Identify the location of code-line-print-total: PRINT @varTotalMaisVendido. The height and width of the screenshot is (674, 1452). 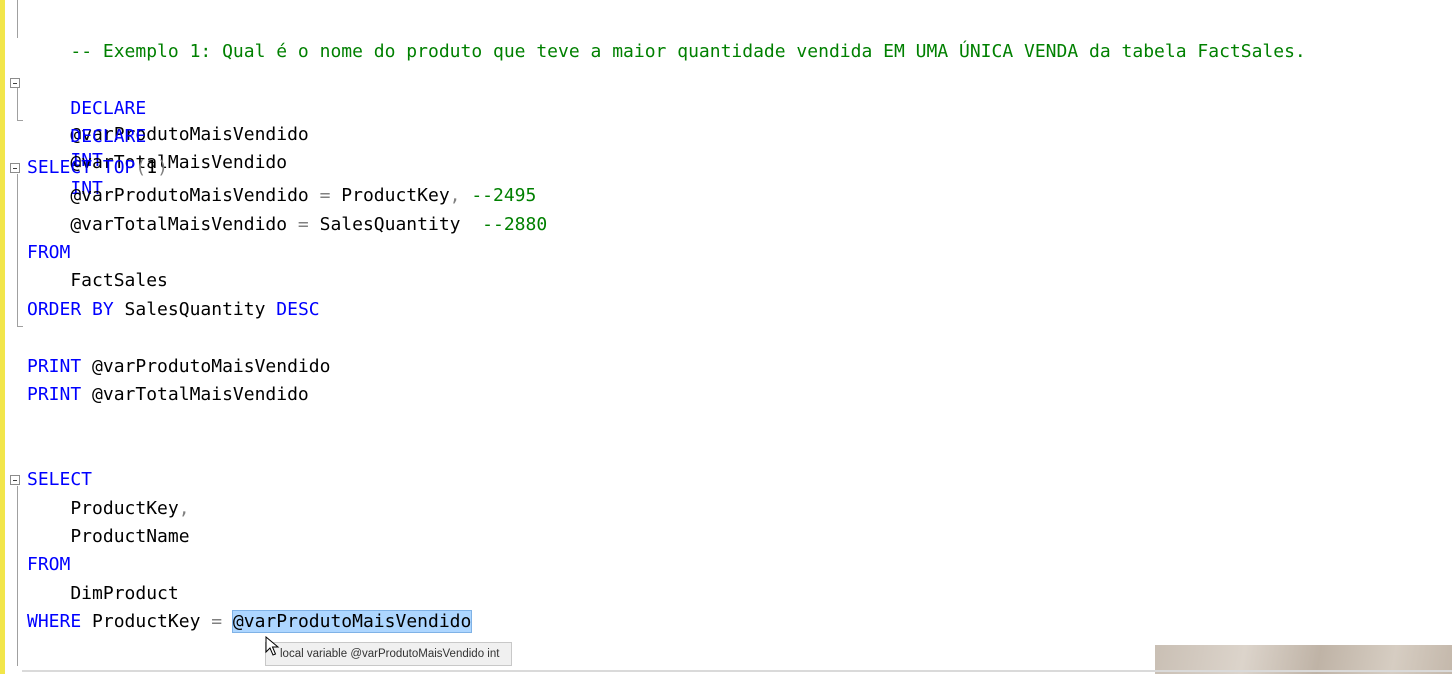
(168, 395).